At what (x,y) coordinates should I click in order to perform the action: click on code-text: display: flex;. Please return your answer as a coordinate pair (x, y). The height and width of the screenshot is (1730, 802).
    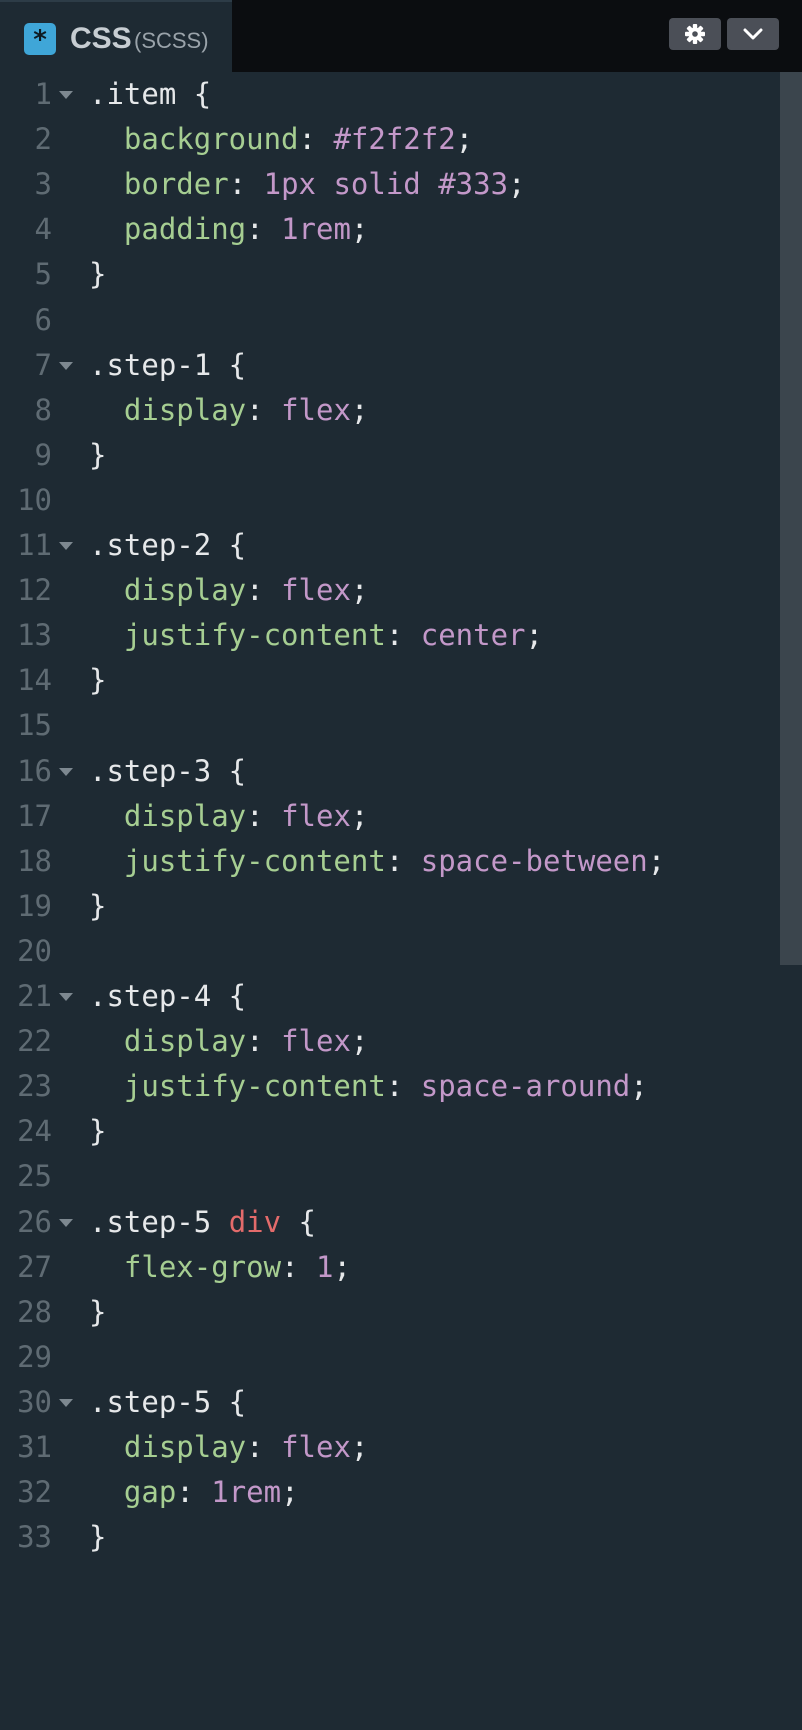
    Looking at the image, I should click on (228, 410).